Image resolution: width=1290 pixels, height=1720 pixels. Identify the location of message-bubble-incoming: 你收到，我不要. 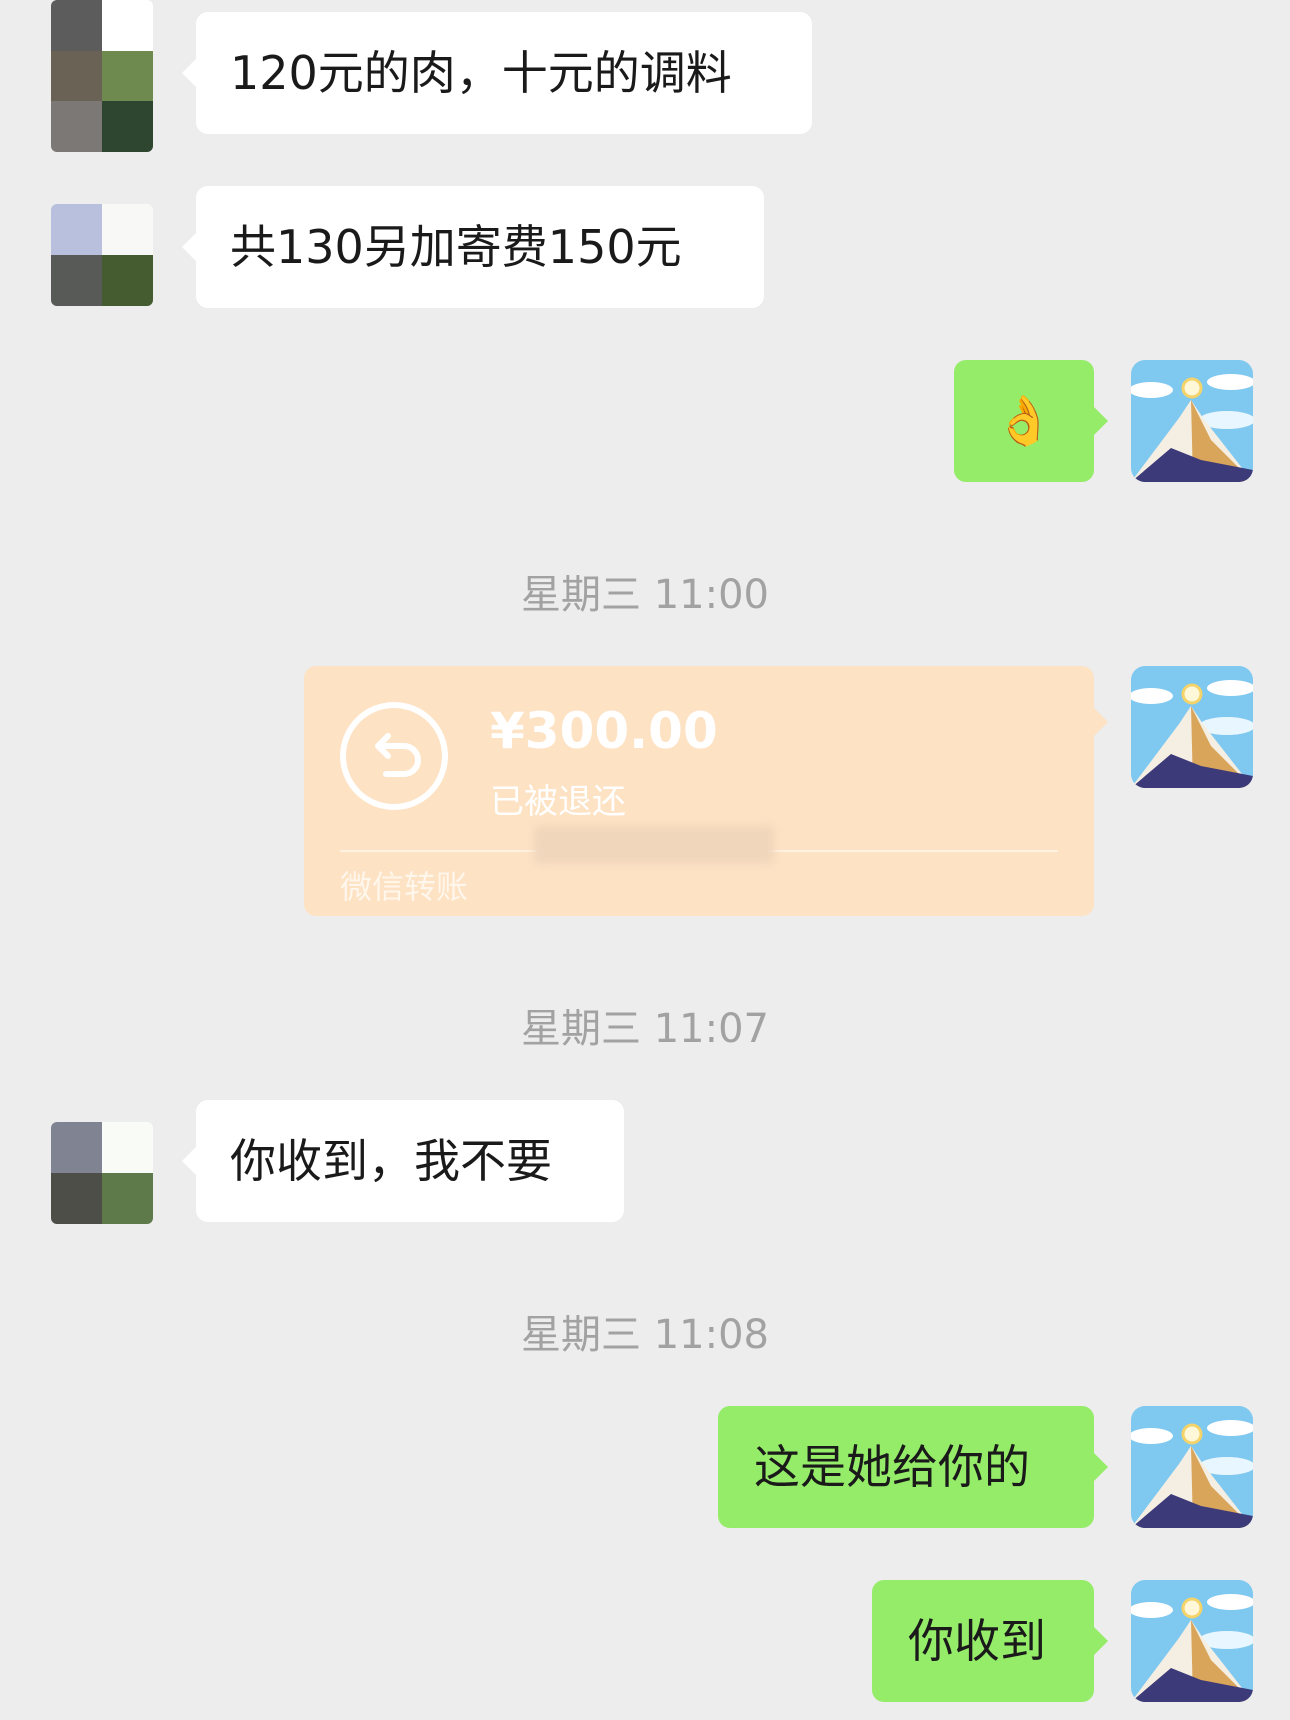
(403, 1161).